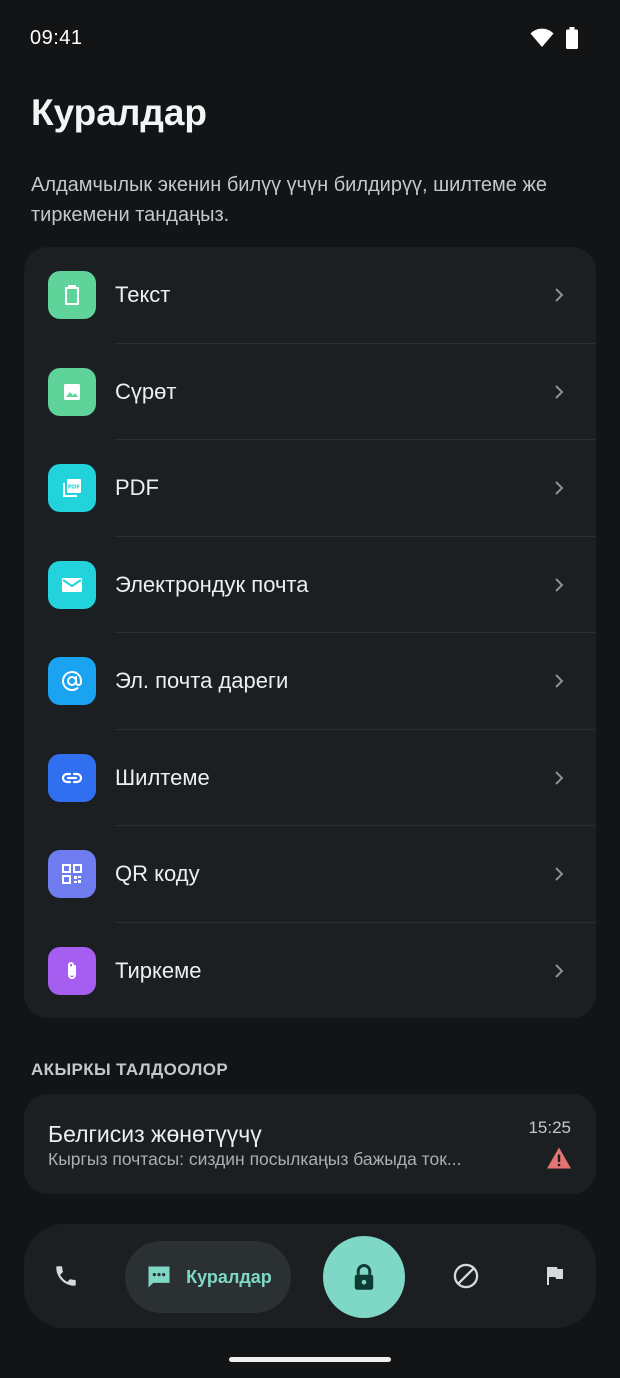  What do you see at coordinates (72, 970) in the screenshot?
I see `paperclip-icon` at bounding box center [72, 970].